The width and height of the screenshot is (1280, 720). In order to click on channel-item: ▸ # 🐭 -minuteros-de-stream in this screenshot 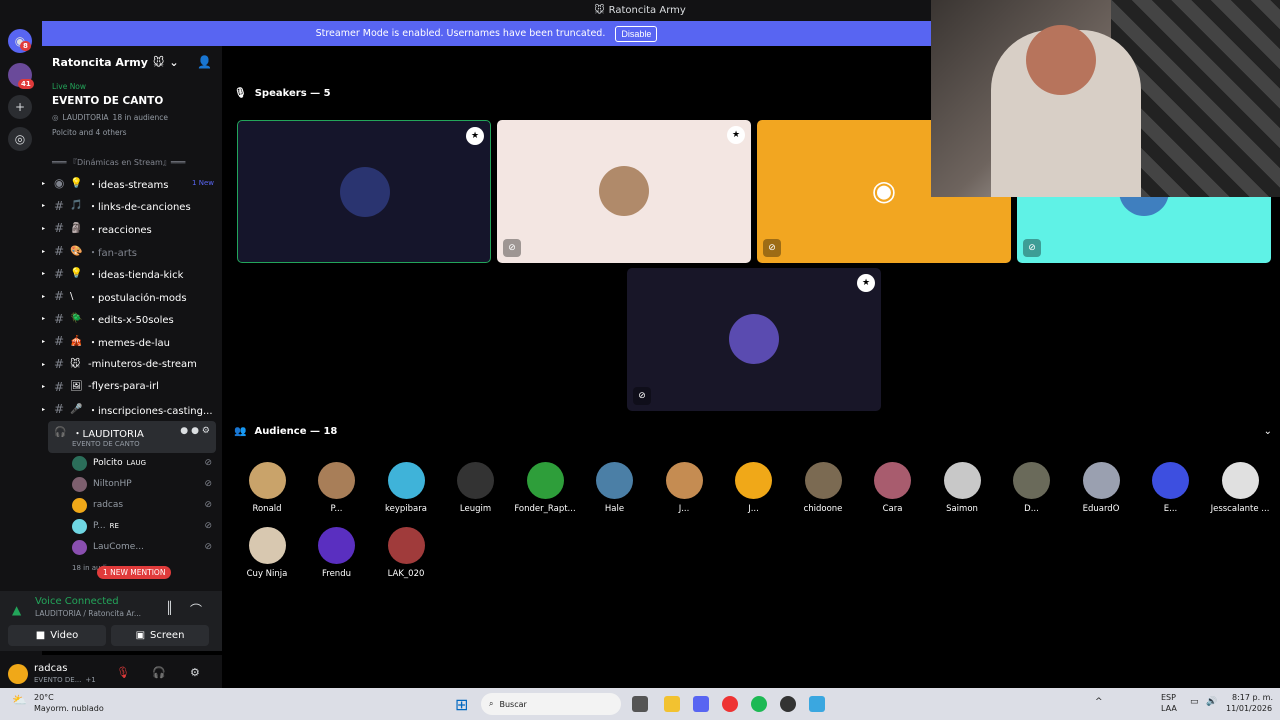, I will do `click(132, 364)`.